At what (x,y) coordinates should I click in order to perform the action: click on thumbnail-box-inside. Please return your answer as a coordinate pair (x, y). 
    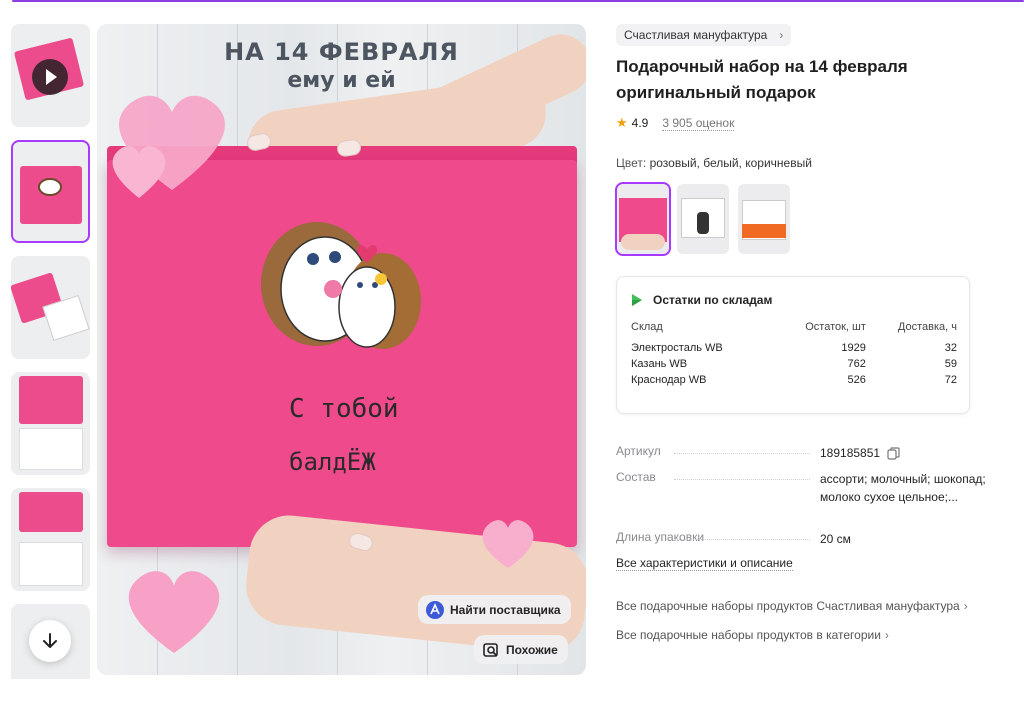
    Looking at the image, I should click on (50, 423).